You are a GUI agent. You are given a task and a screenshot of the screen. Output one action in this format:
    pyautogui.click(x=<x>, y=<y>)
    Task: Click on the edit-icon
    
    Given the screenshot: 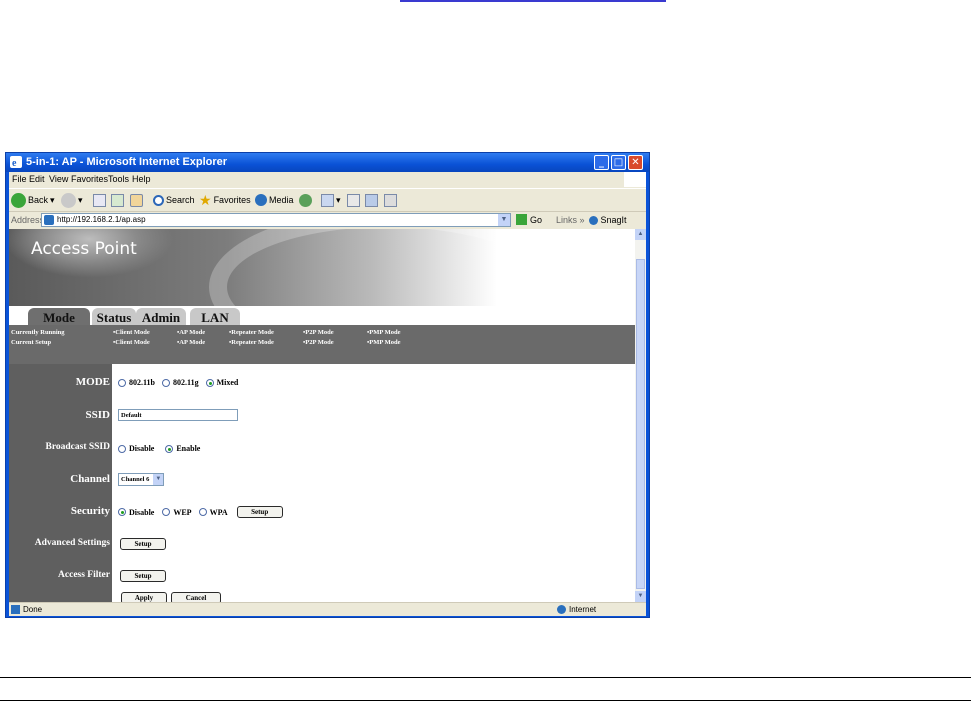 What is the action you would take?
    pyautogui.click(x=371, y=200)
    